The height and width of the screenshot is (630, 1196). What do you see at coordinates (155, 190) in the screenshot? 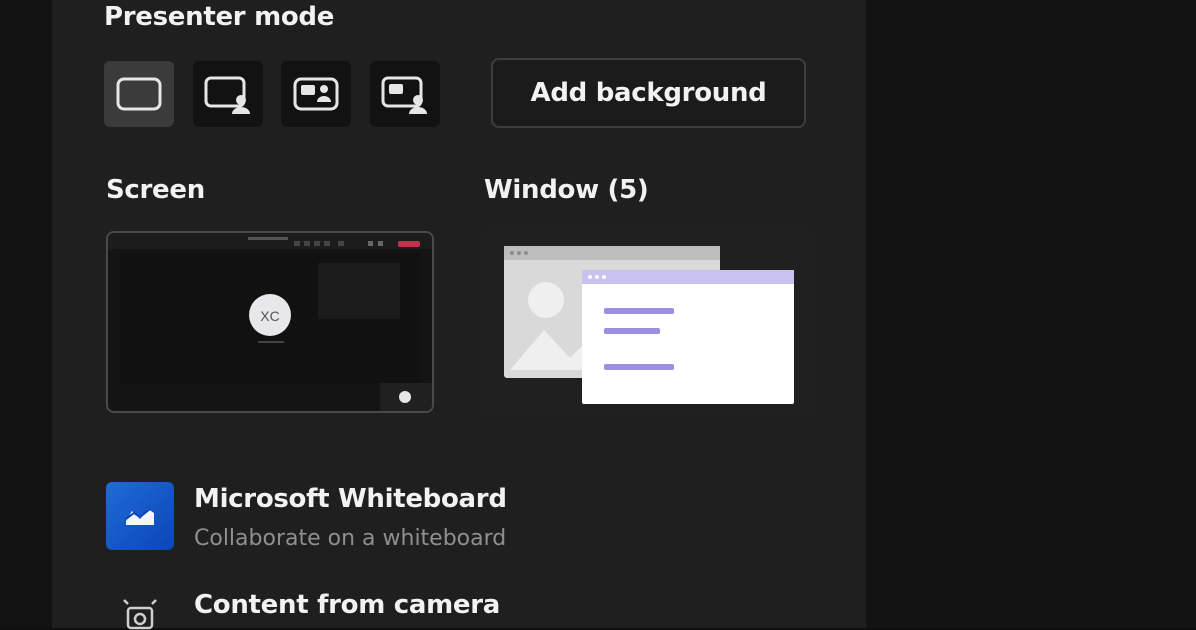
I see `screen-section-title: Screen` at bounding box center [155, 190].